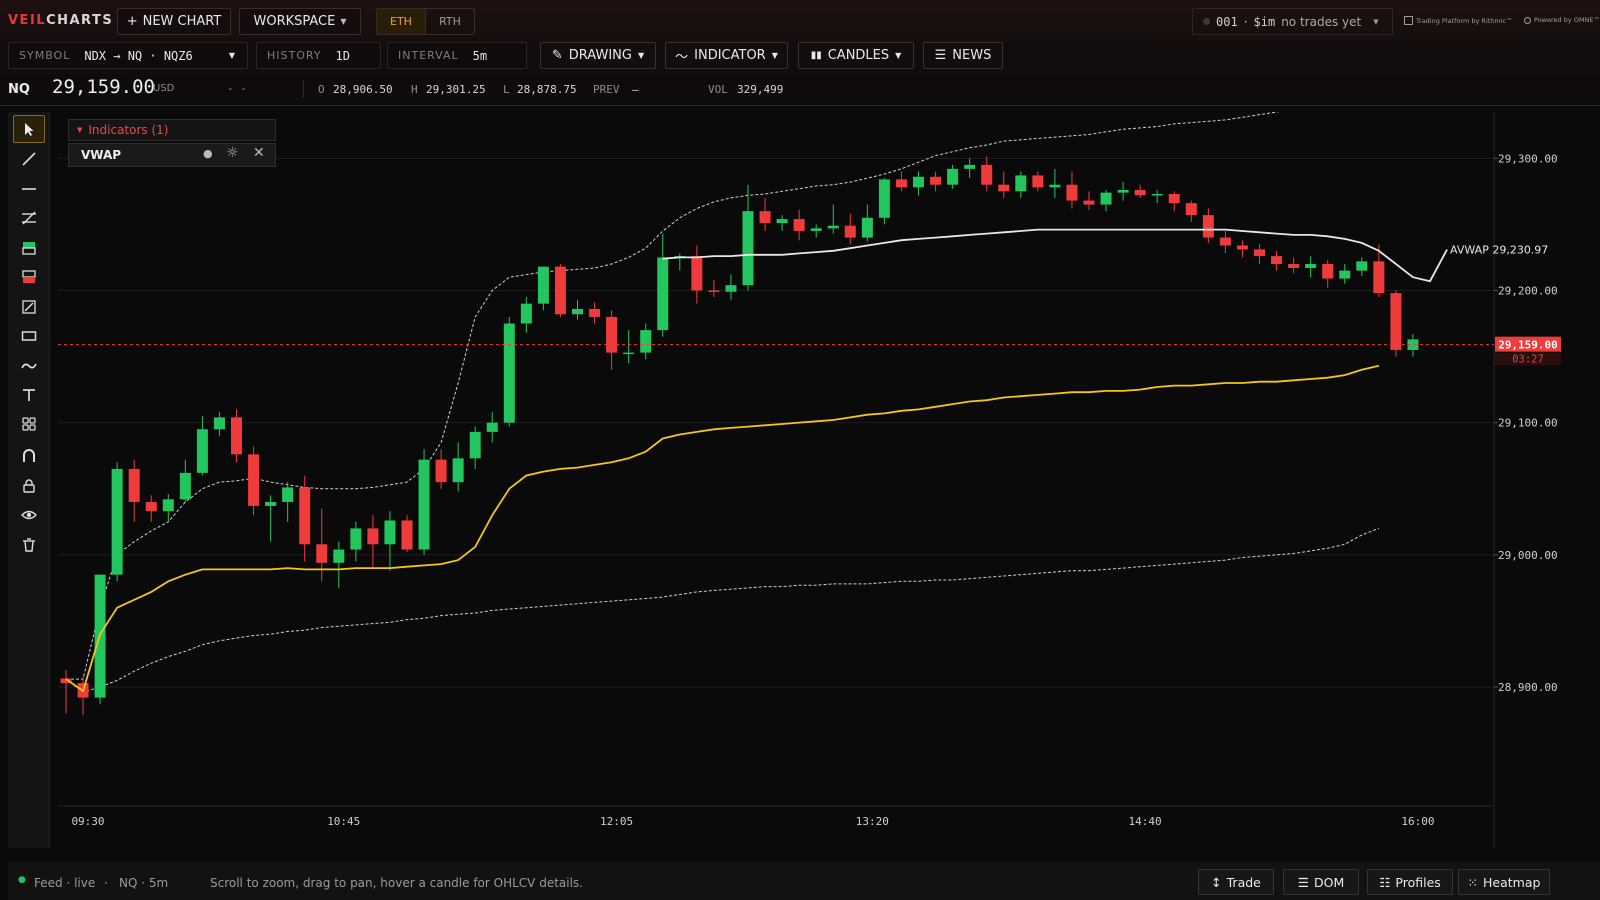  What do you see at coordinates (547, 89) in the screenshot?
I see `low-value: 28,878.75` at bounding box center [547, 89].